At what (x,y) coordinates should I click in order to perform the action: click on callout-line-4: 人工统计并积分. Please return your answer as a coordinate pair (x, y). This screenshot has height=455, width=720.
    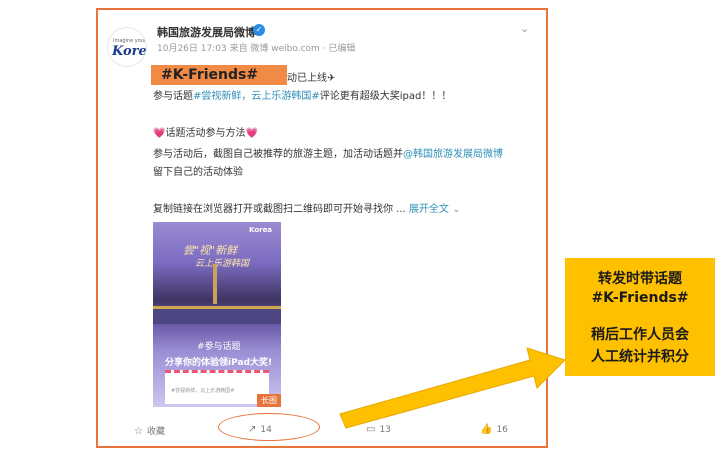
    Looking at the image, I should click on (640, 357).